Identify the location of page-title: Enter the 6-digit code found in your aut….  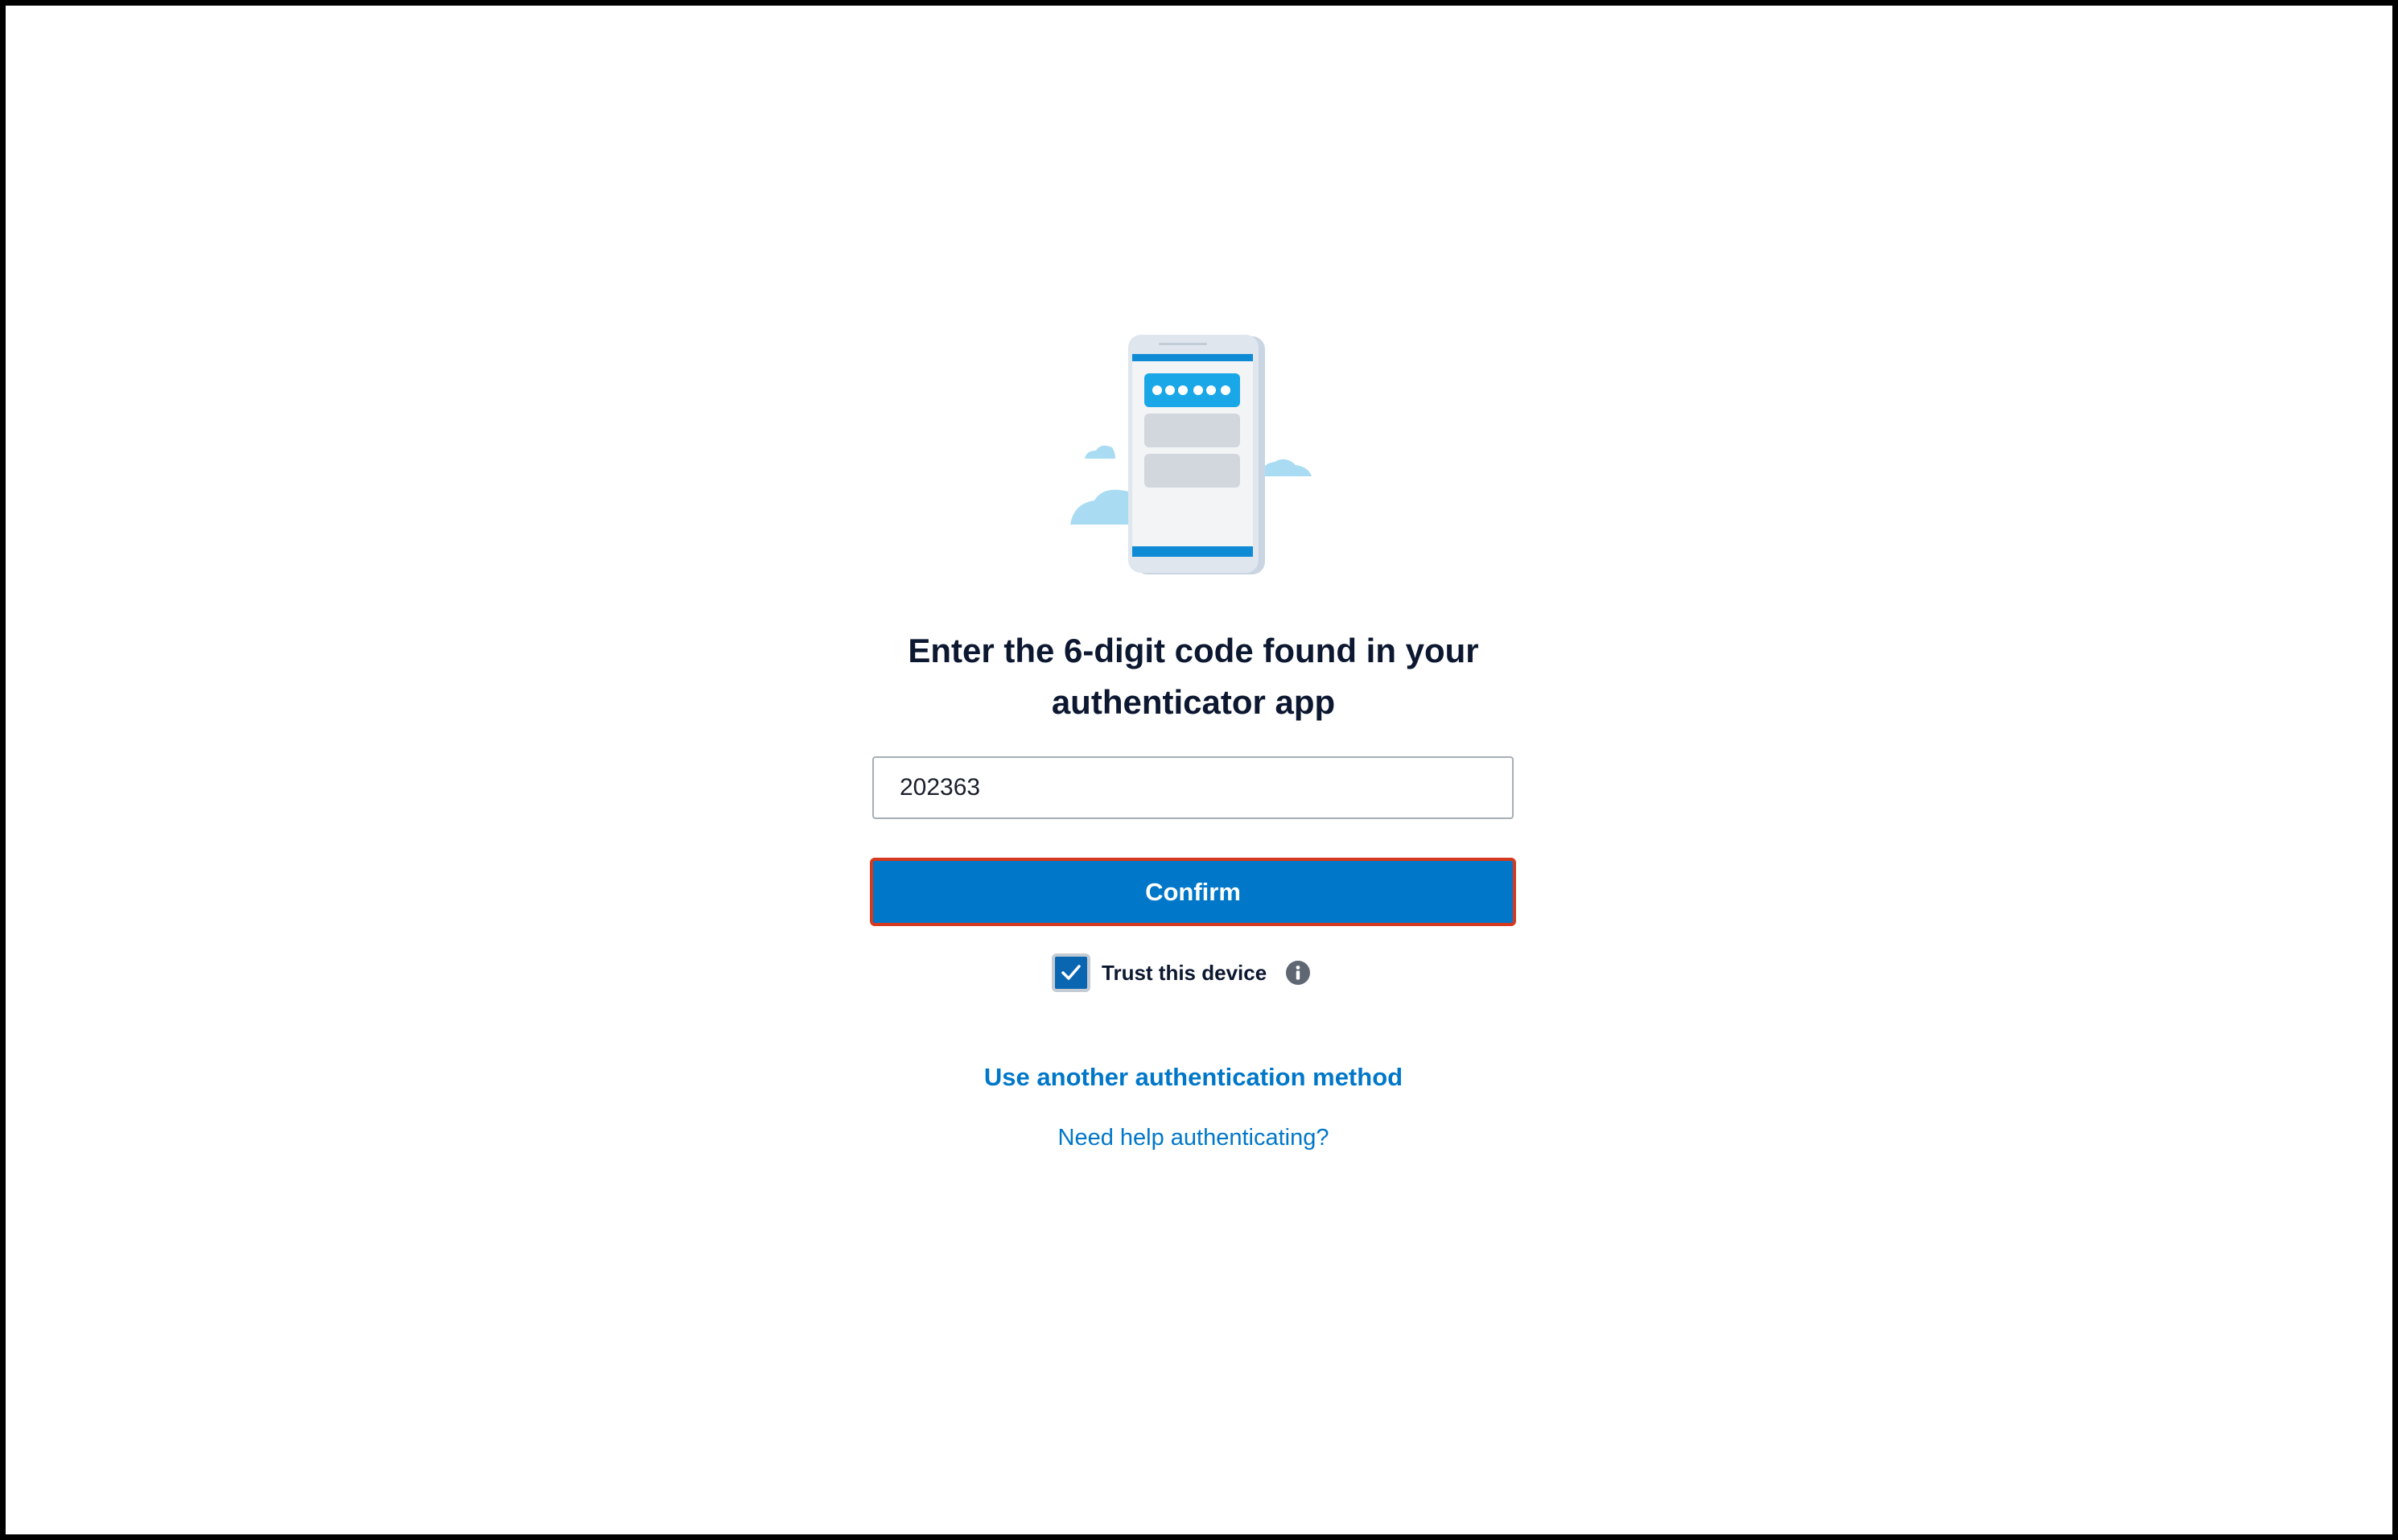
(1193, 677).